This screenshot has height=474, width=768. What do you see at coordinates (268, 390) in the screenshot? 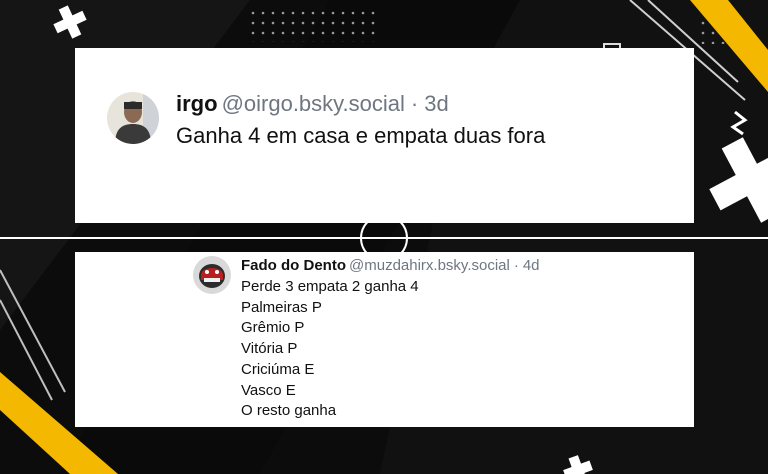
I see `post-line: Vasco E` at bounding box center [268, 390].